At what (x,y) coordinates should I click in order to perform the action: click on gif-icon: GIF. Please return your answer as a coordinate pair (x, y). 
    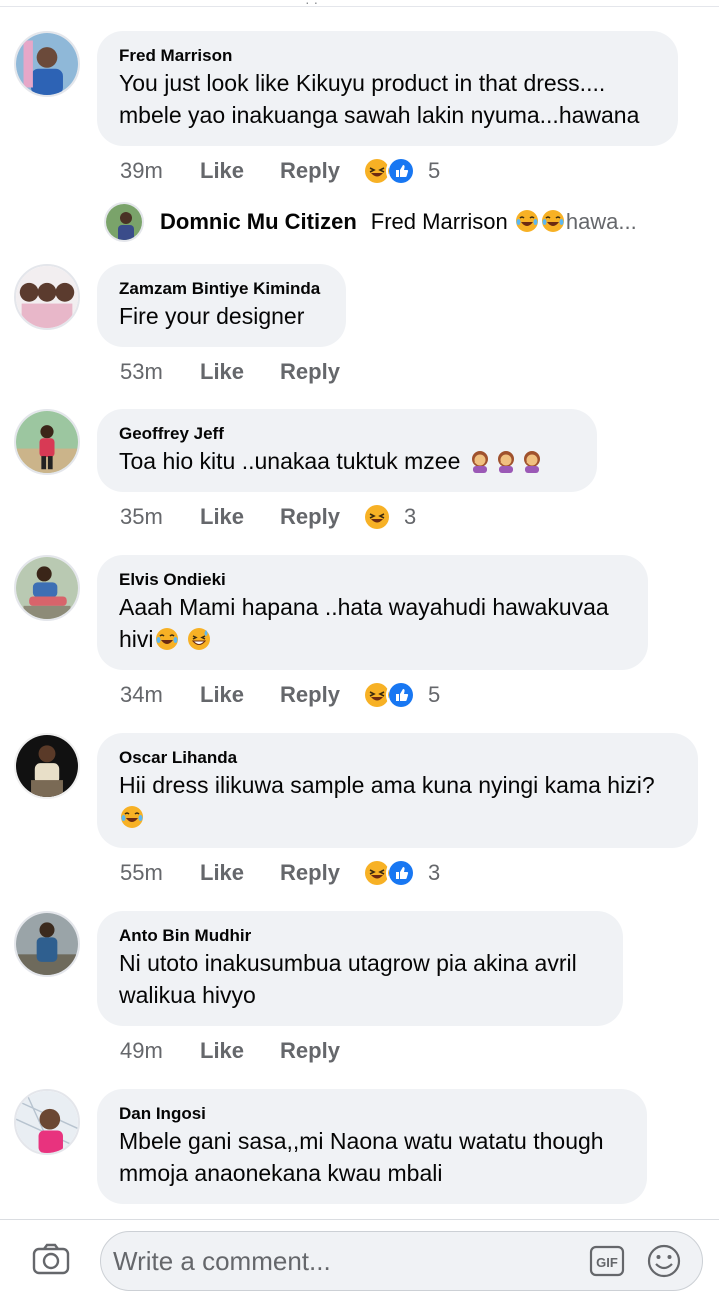
    Looking at the image, I should click on (607, 1261).